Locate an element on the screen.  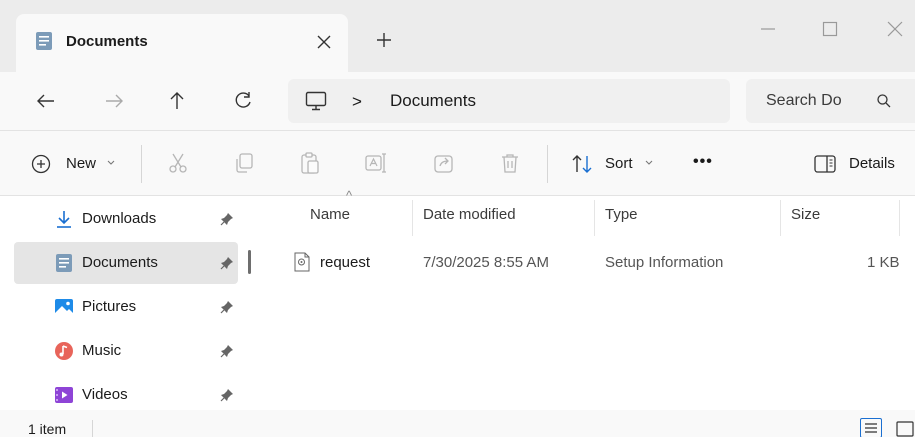
plus-circle-icon is located at coordinates (41, 164).